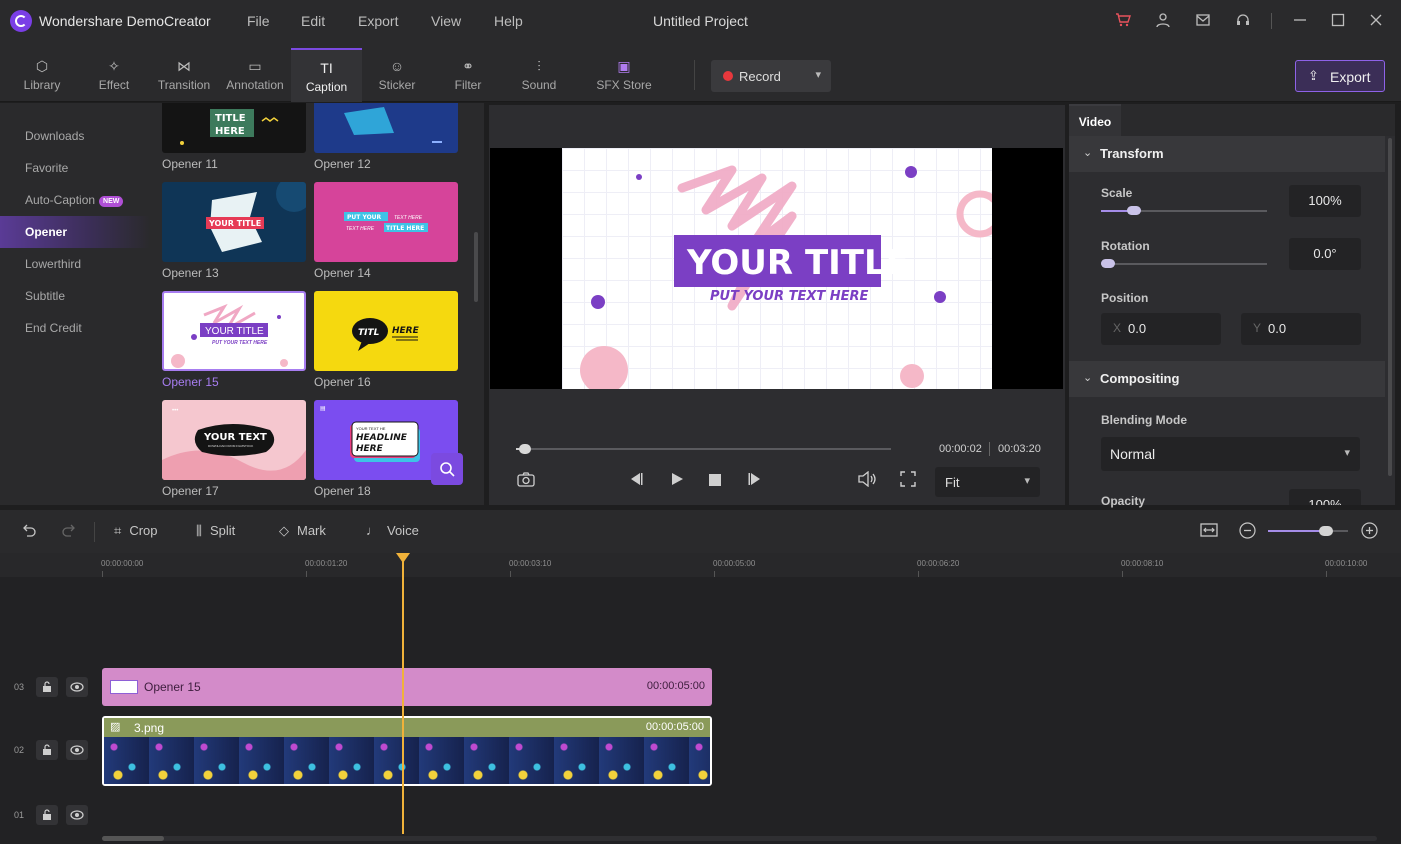  I want to click on tab-video: Video, so click(1095, 120).